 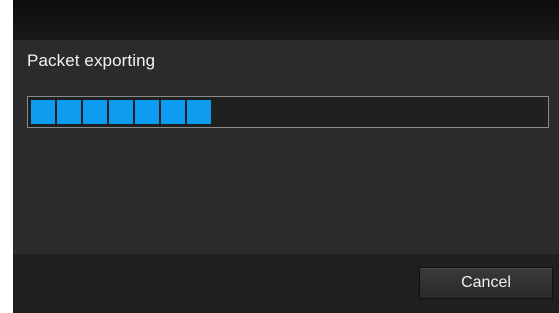 I want to click on cancel-button: Cancel, so click(x=486, y=283).